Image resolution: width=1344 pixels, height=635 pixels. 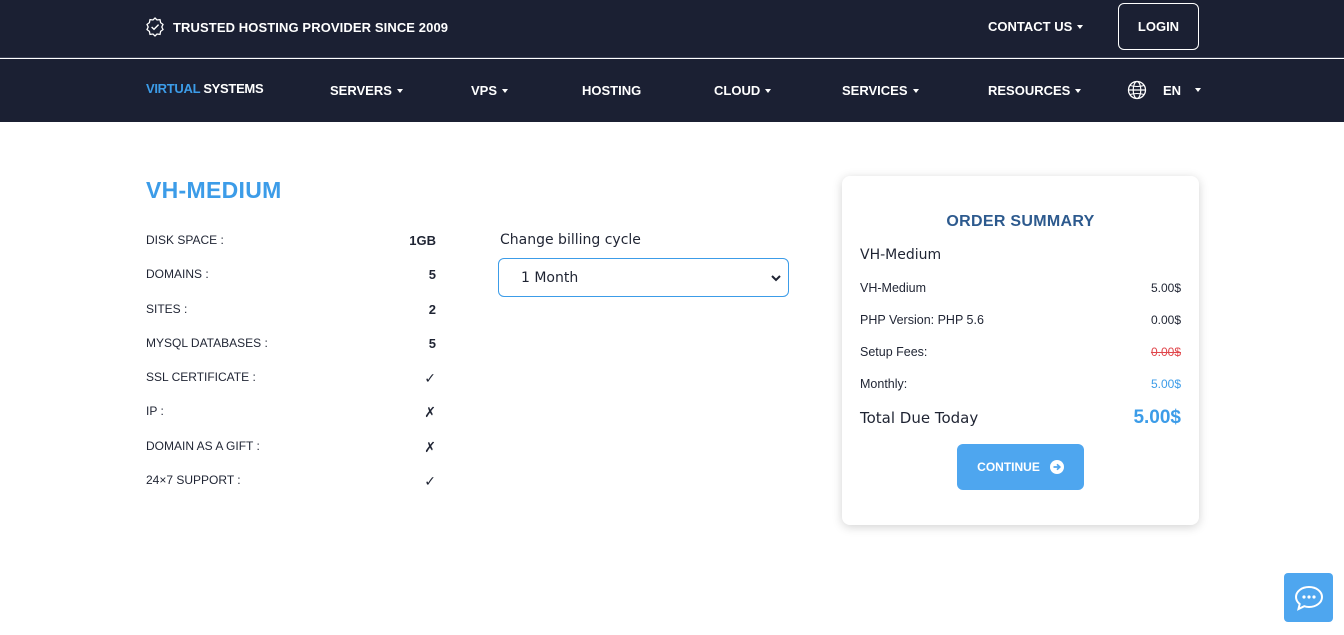 I want to click on globe-icon, so click(x=1137, y=90).